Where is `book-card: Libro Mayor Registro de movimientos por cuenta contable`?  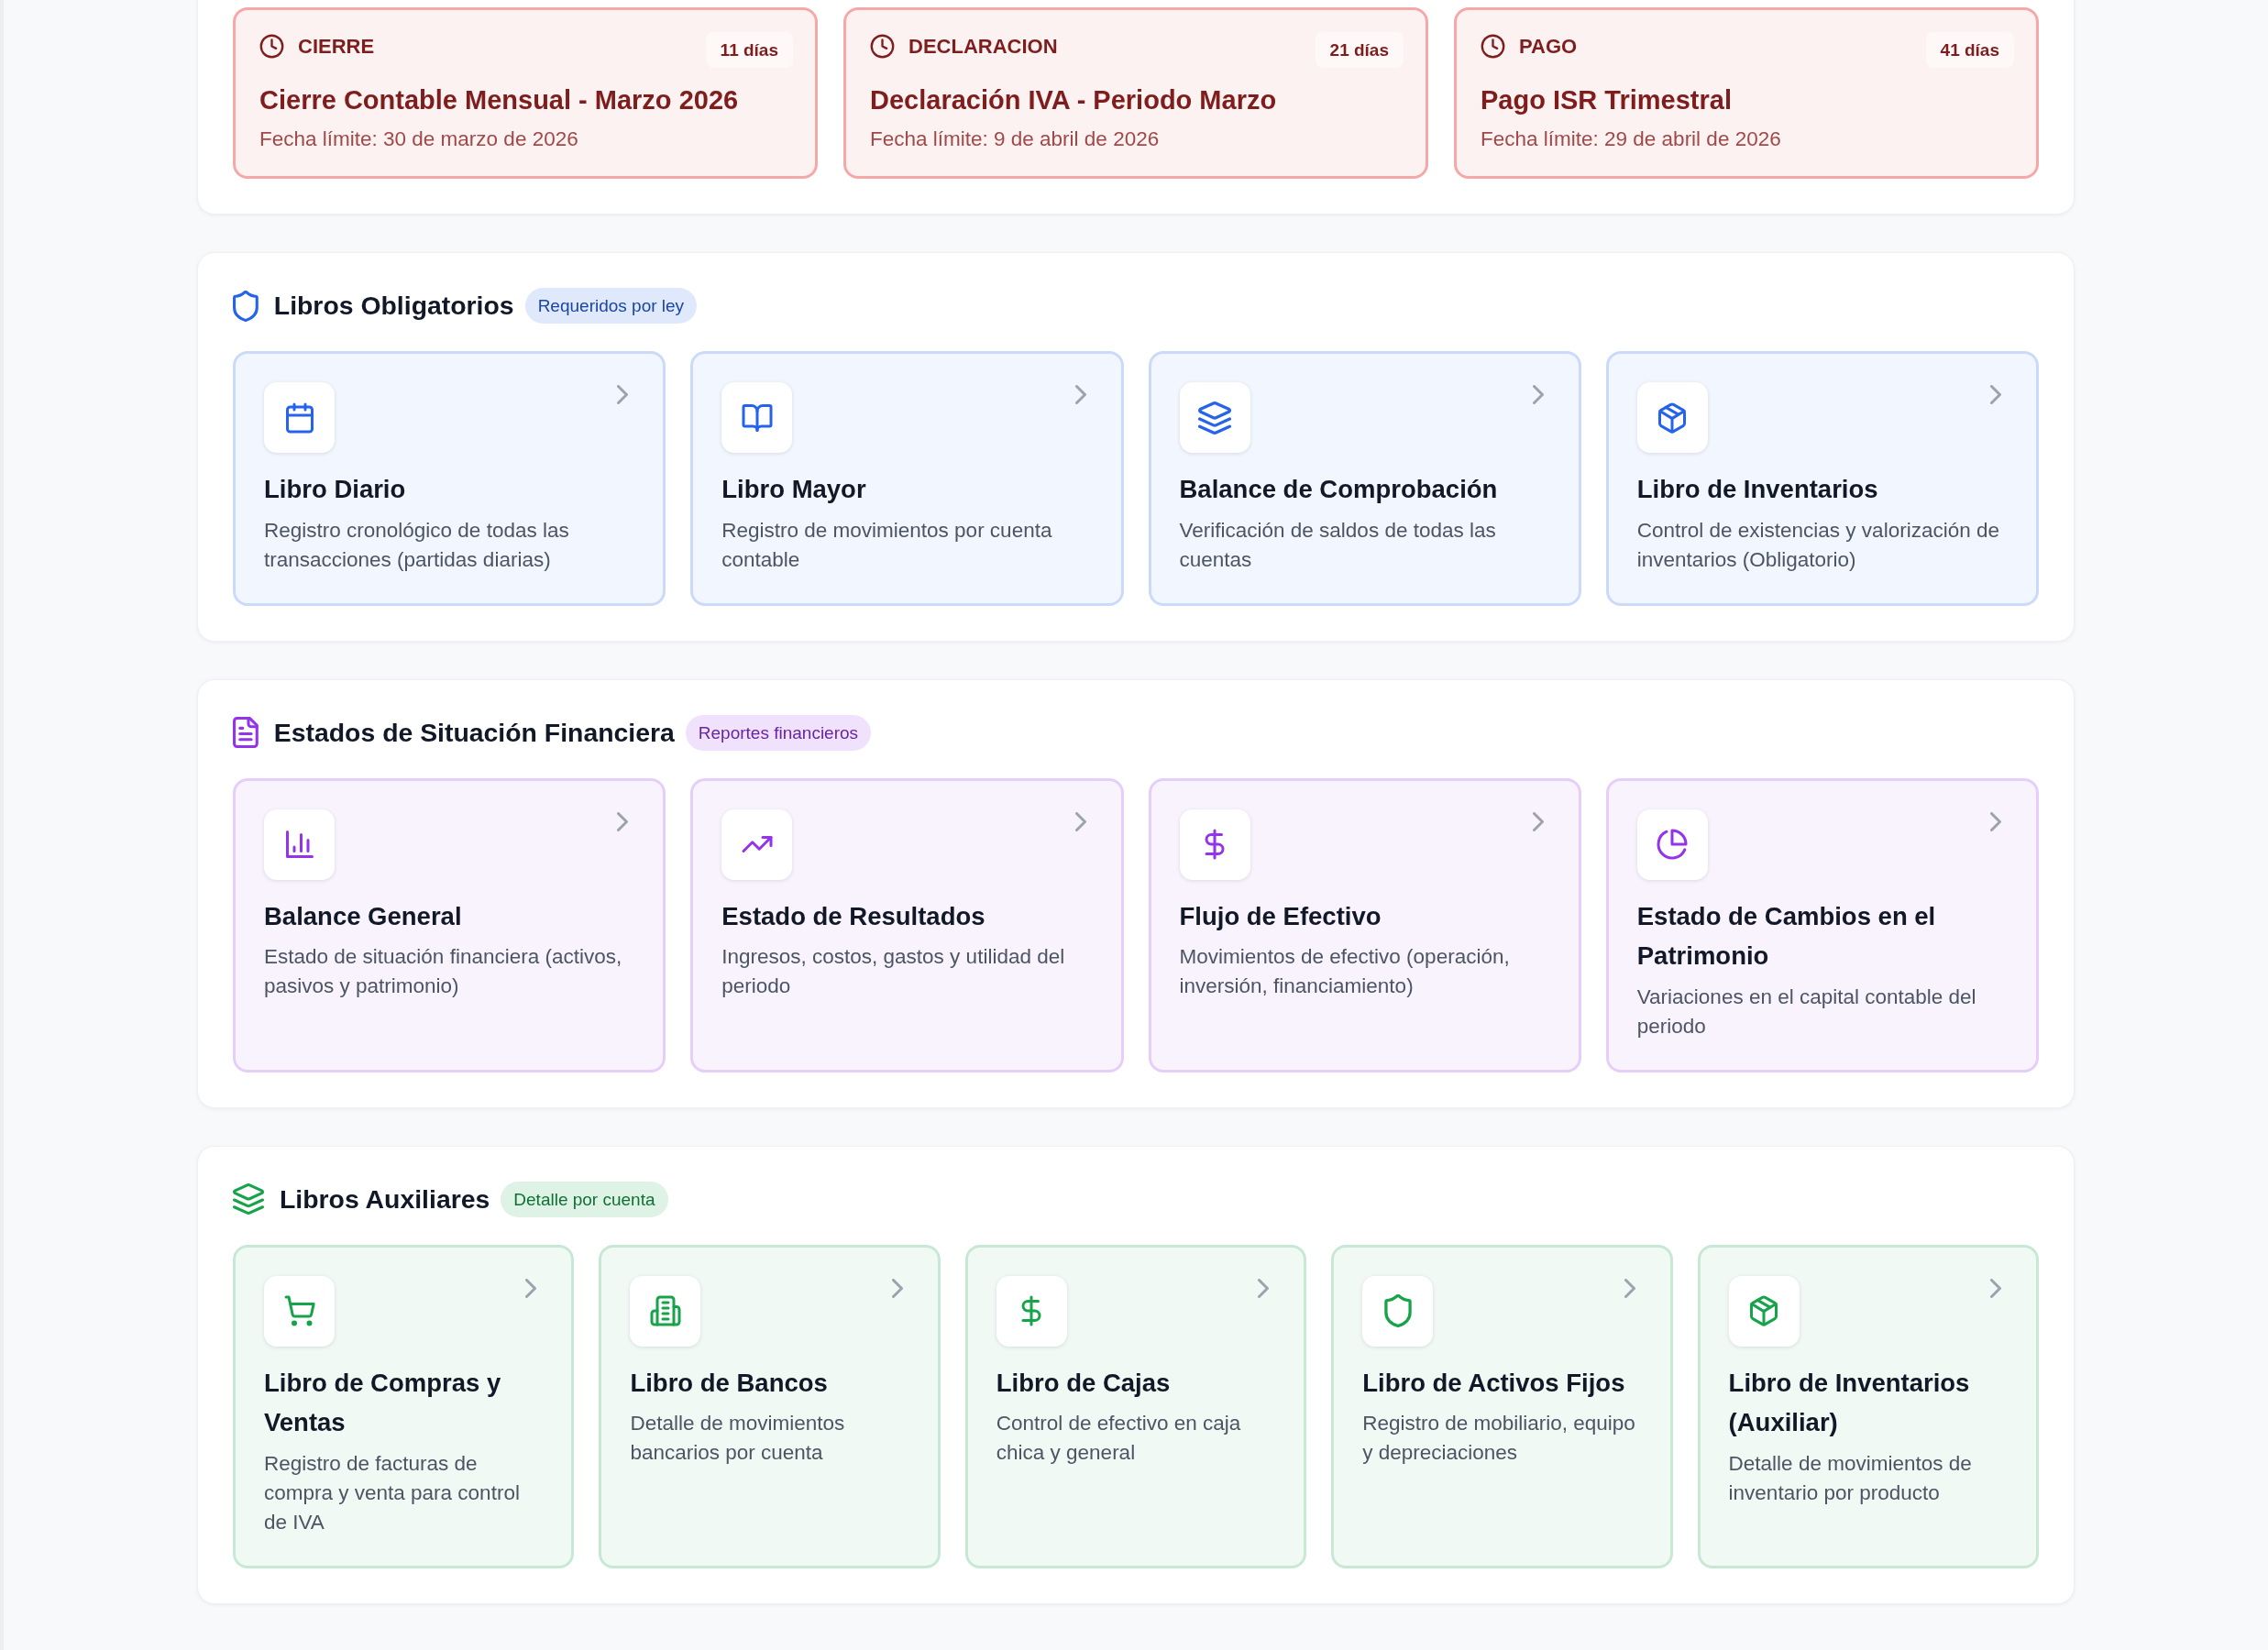 book-card: Libro Mayor Registro de movimientos por cuenta contable is located at coordinates (907, 478).